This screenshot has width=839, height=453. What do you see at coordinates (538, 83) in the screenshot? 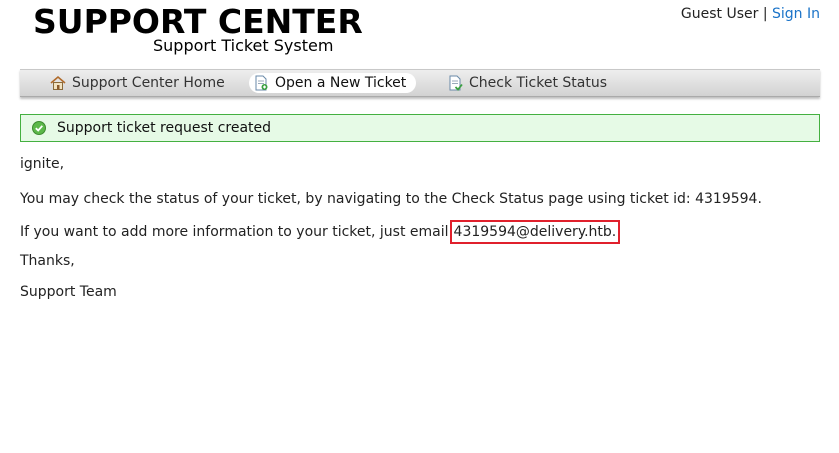
I see `nav-label: Check Ticket Status` at bounding box center [538, 83].